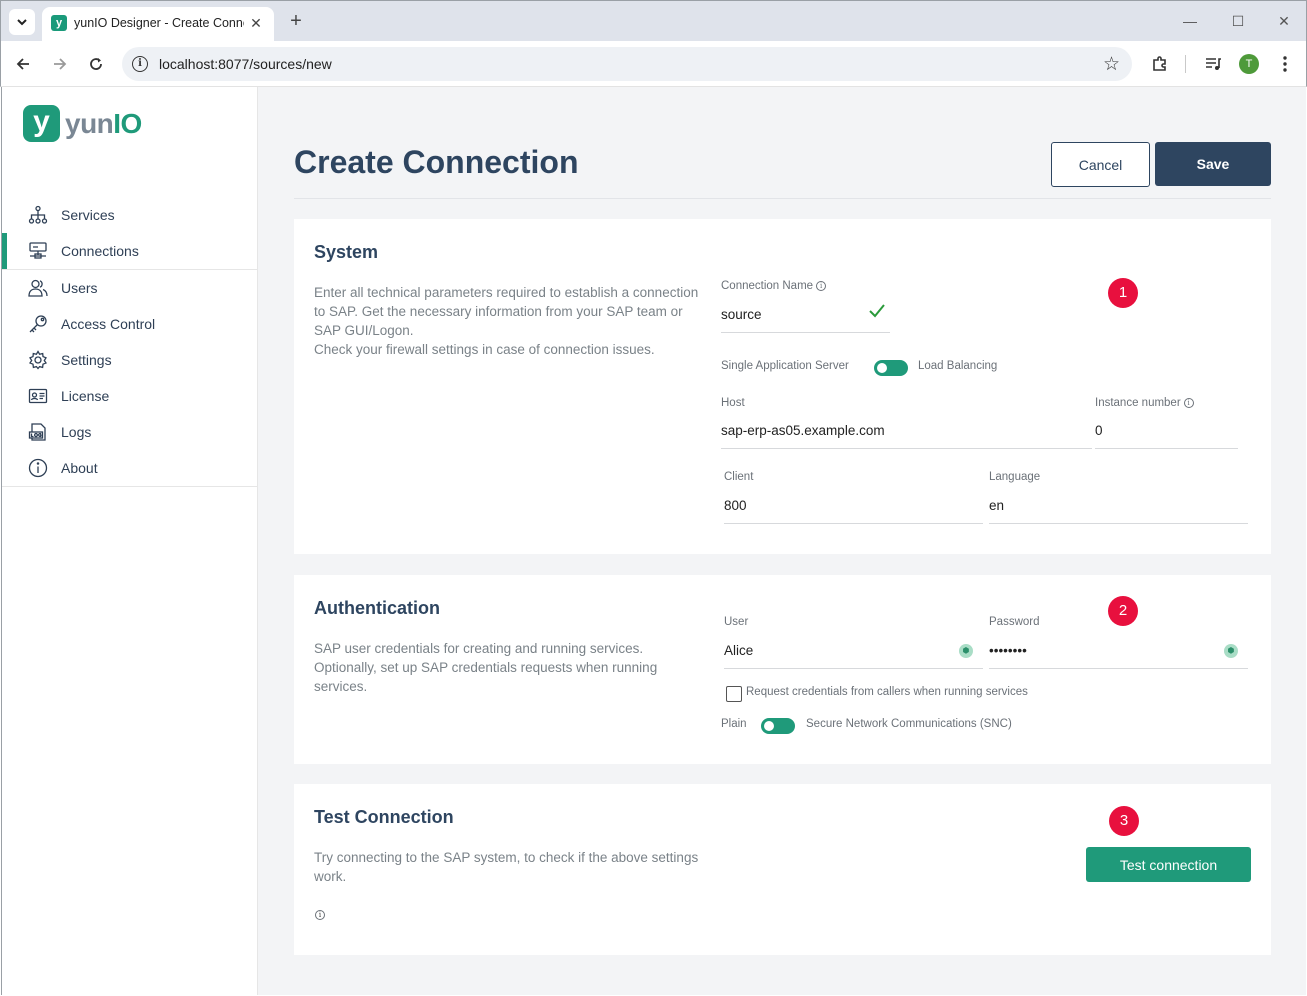 This screenshot has width=1307, height=996. What do you see at coordinates (1099, 430) in the screenshot?
I see `instance-number-input: 0` at bounding box center [1099, 430].